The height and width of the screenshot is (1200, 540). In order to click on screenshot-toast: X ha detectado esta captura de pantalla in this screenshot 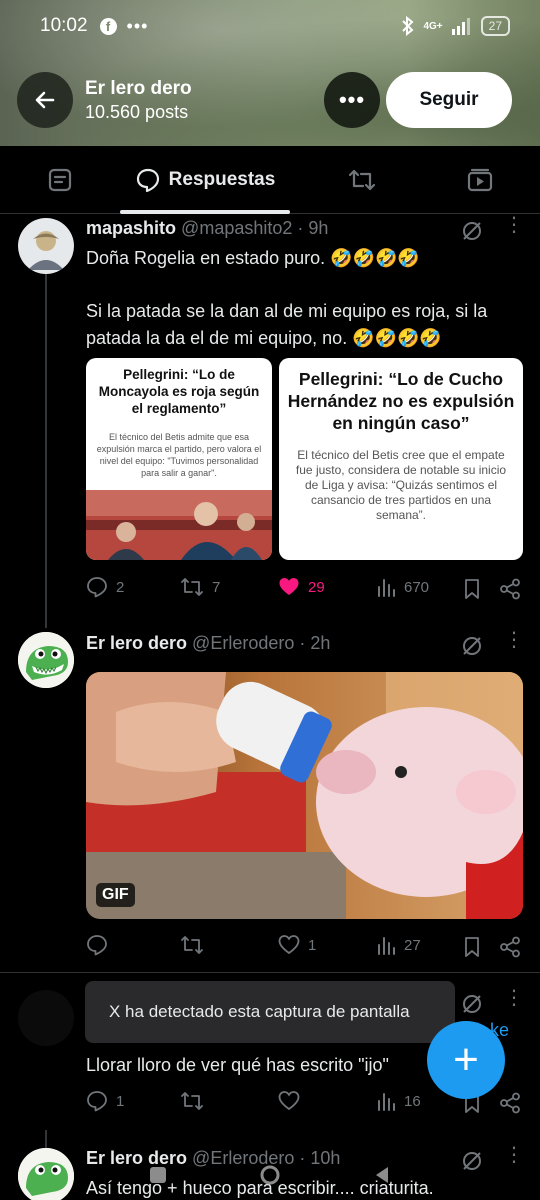, I will do `click(270, 1012)`.